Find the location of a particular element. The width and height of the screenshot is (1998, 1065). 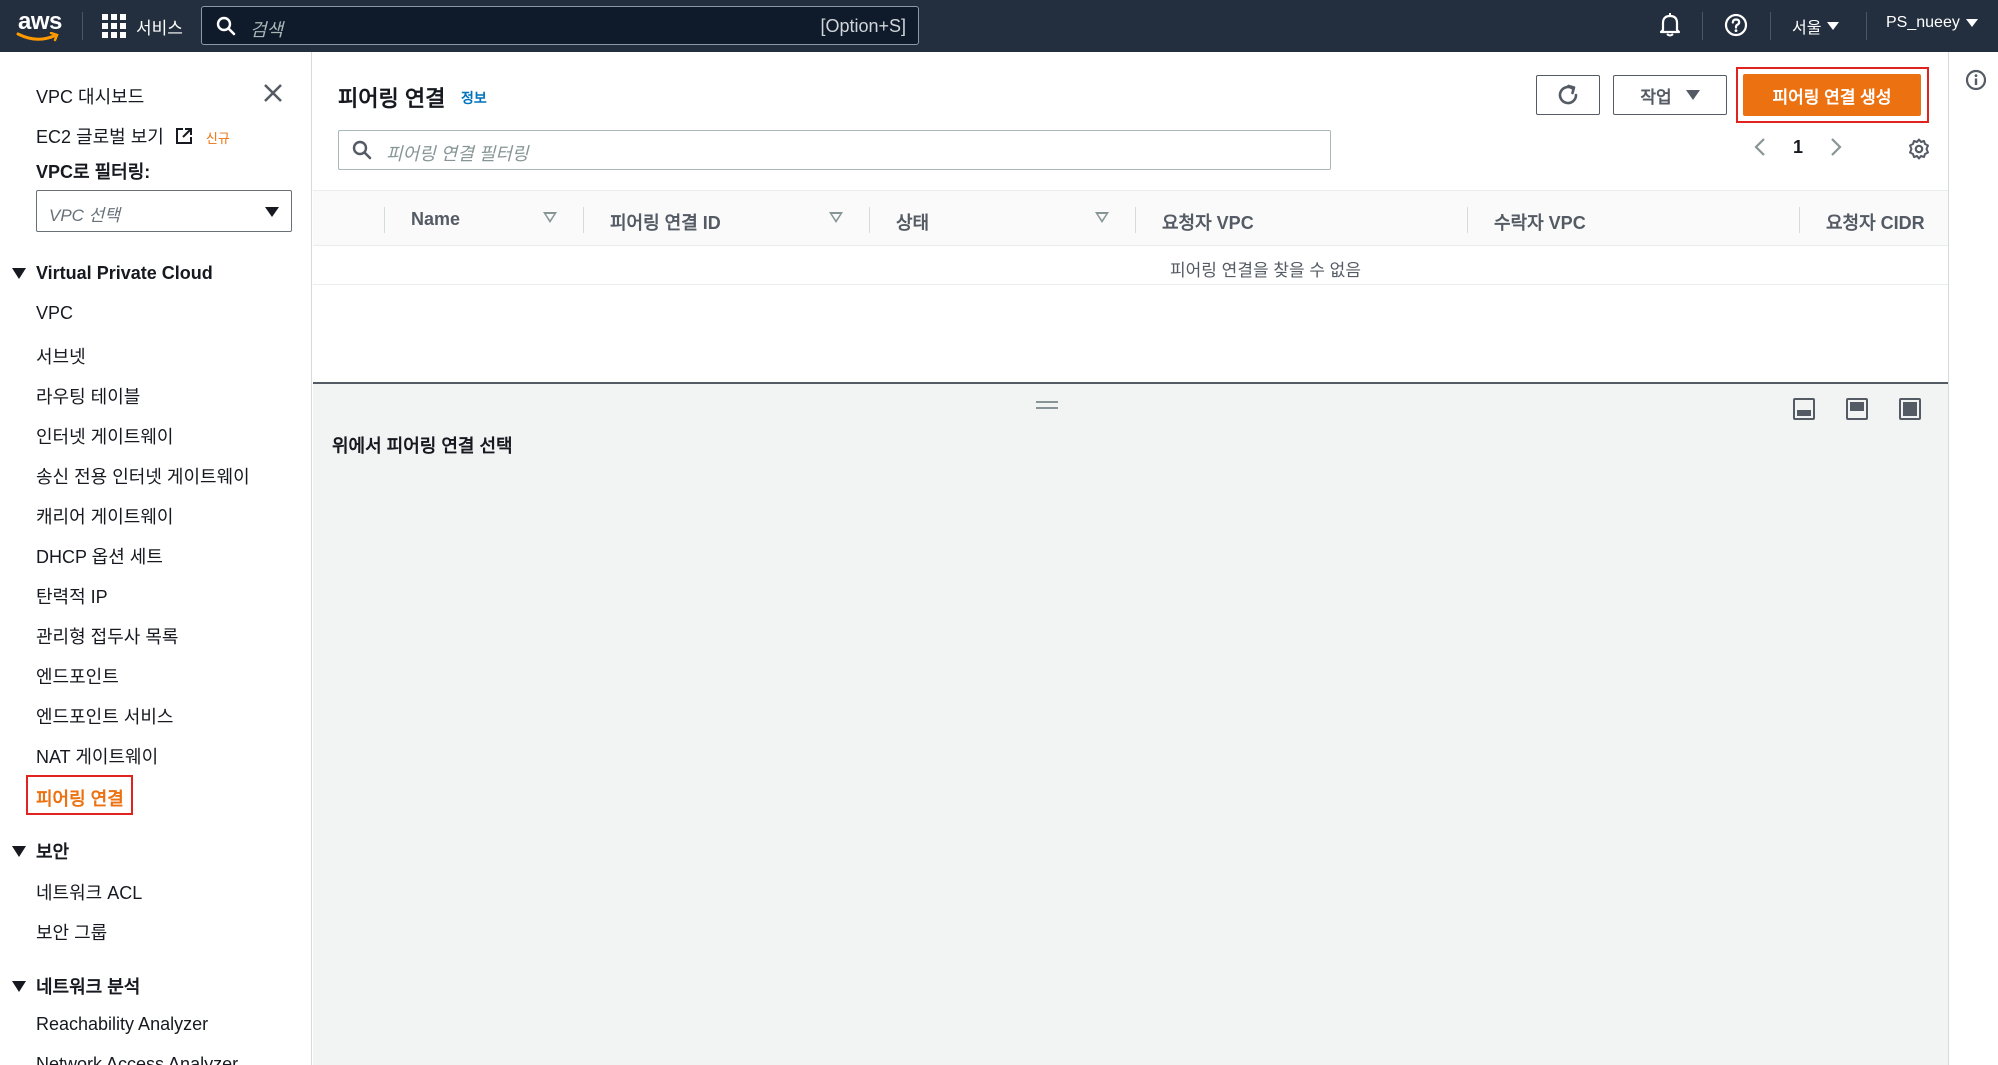

account-menu: PS_nueey is located at coordinates (1932, 23).